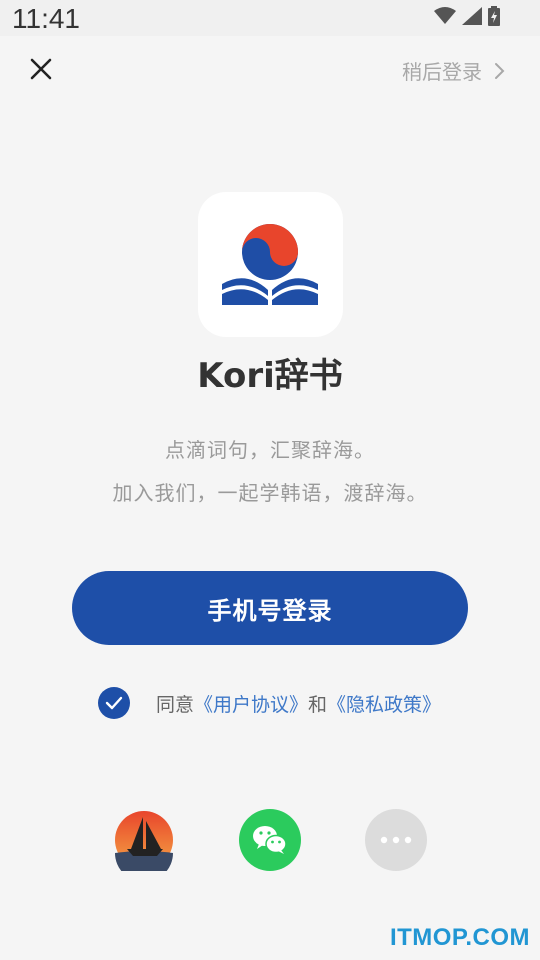  I want to click on login-later-link: 稍后登录, so click(454, 70).